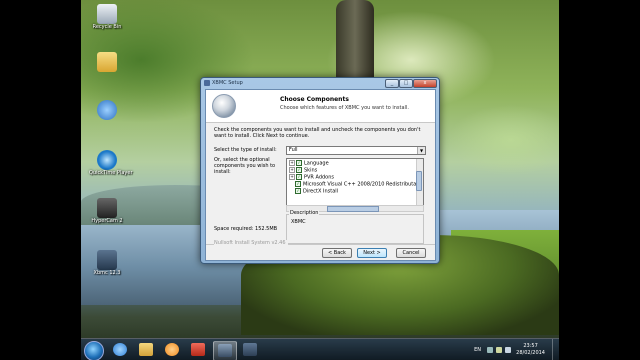  I want to click on back-button: < Back, so click(337, 253).